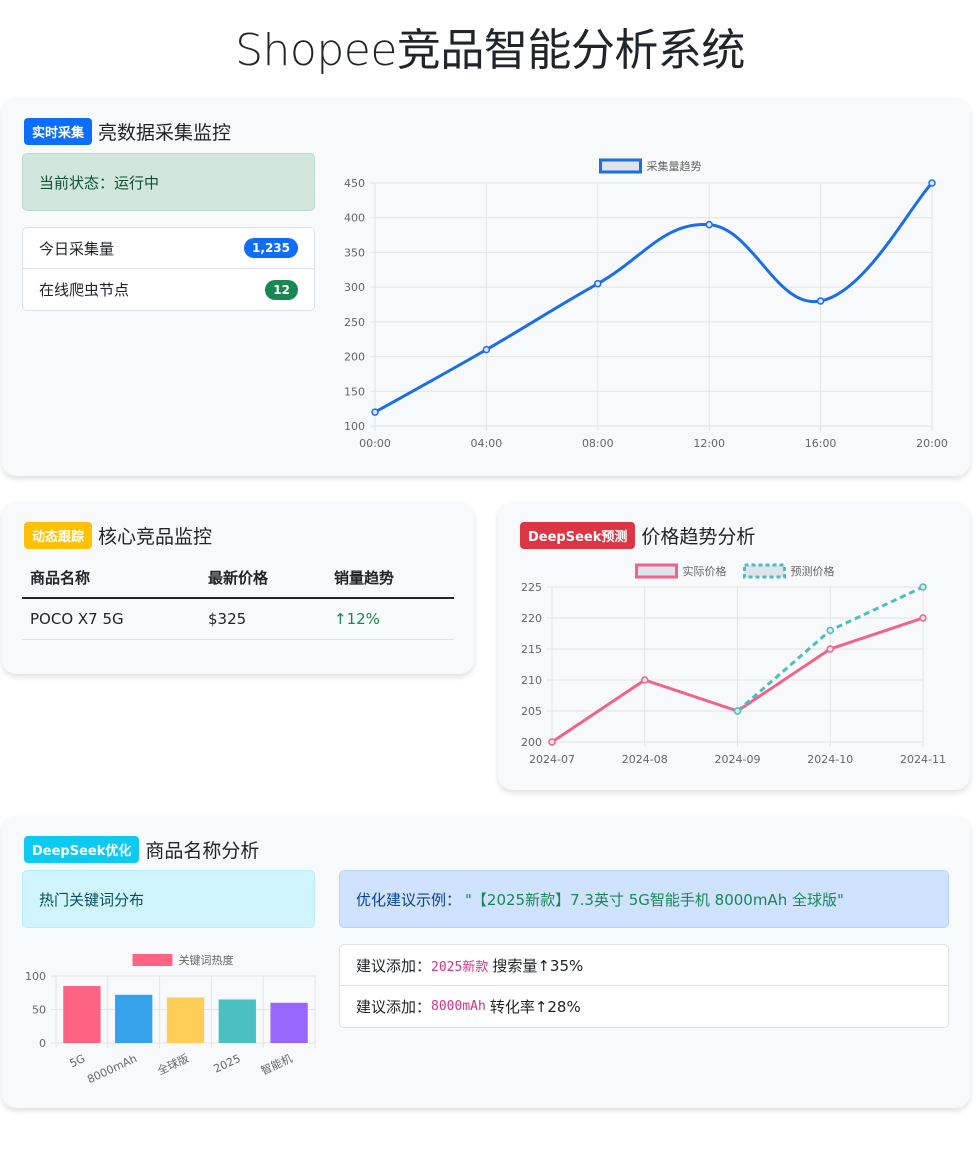 The height and width of the screenshot is (1166, 980). What do you see at coordinates (168, 289) in the screenshot?
I see `stat-item-nodes: 在线爬虫节点 12` at bounding box center [168, 289].